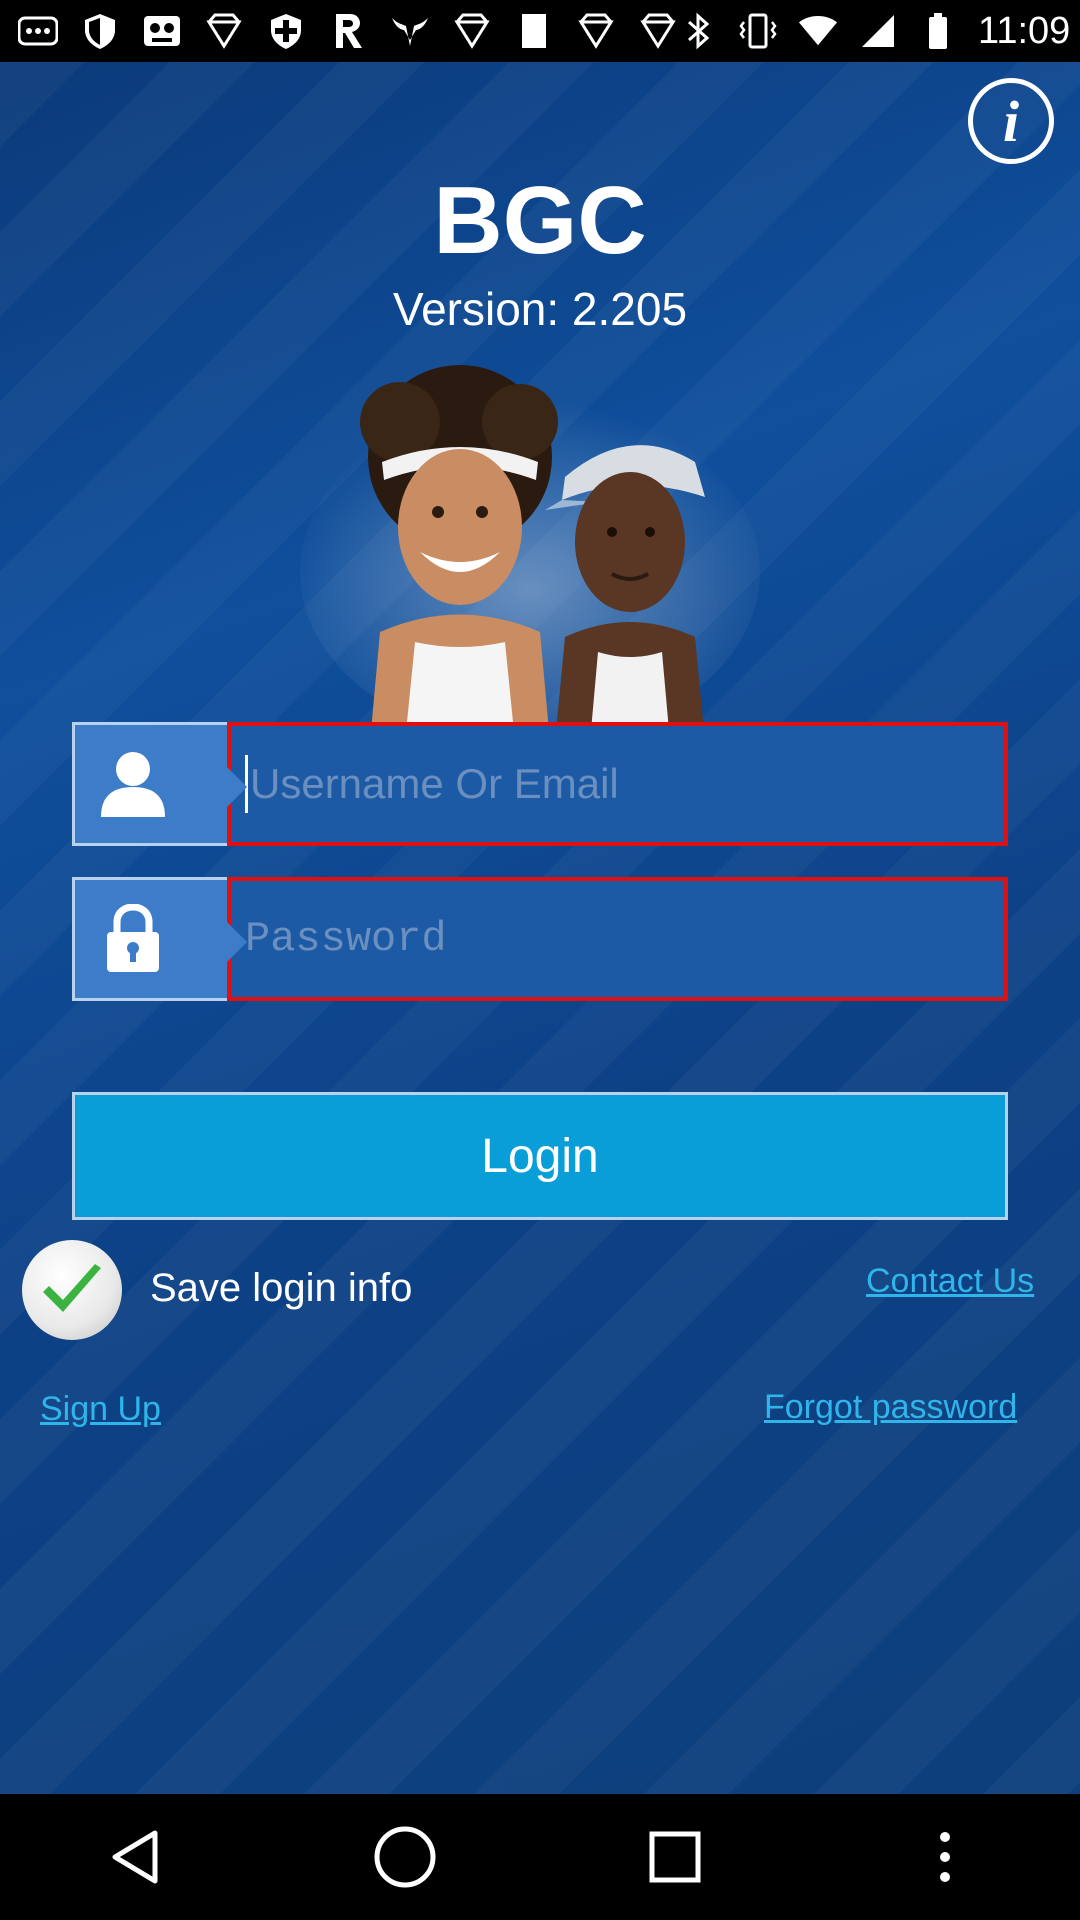 The height and width of the screenshot is (1920, 1080). I want to click on lock-icon, so click(159, 939).